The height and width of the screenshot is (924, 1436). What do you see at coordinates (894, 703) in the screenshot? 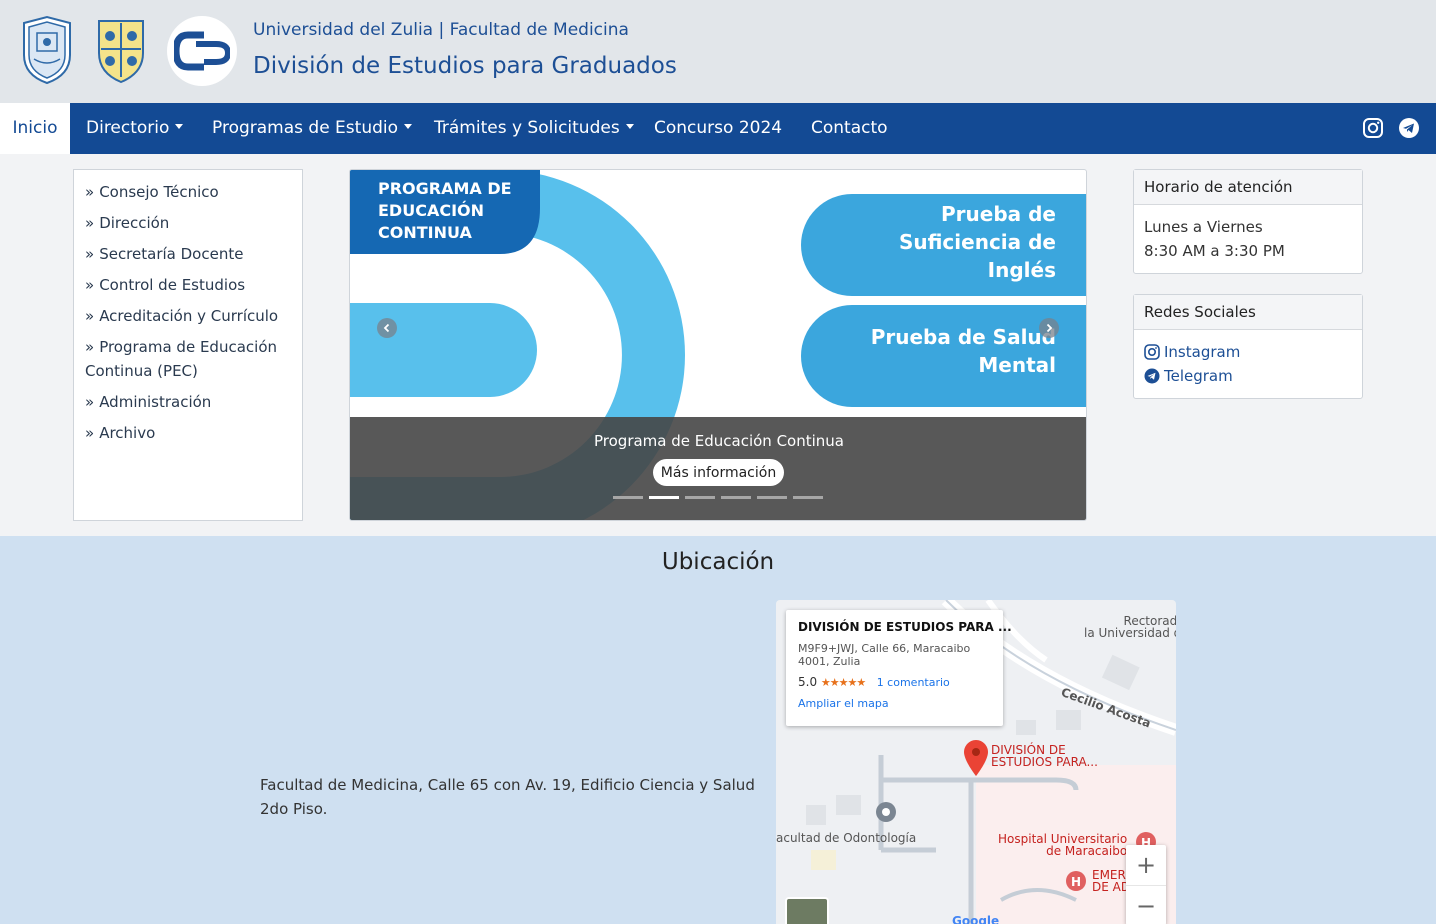
I see `enlarge-map-link: Ampliar el mapa` at bounding box center [894, 703].